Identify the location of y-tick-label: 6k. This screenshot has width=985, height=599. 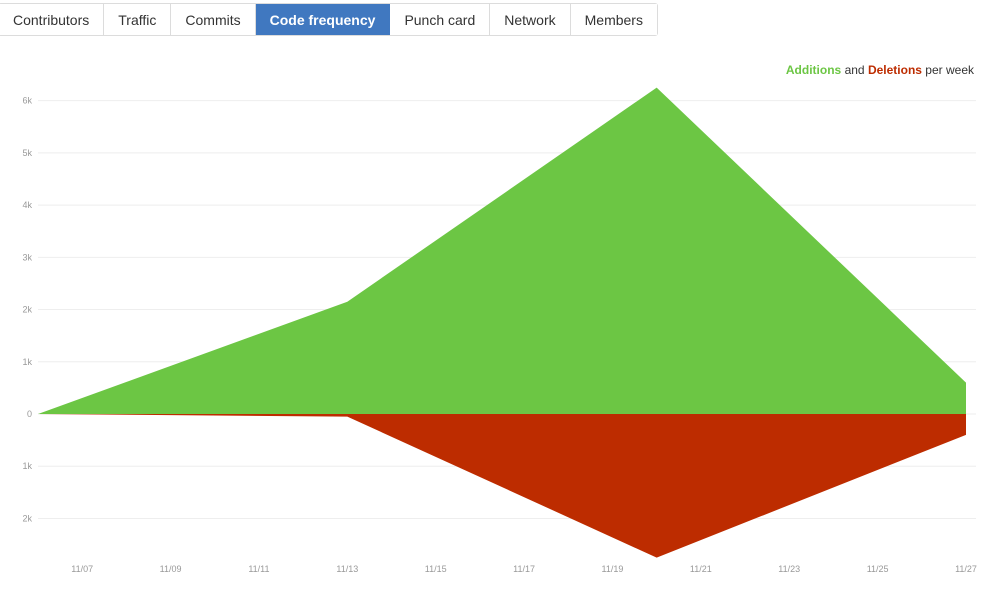
(27, 101).